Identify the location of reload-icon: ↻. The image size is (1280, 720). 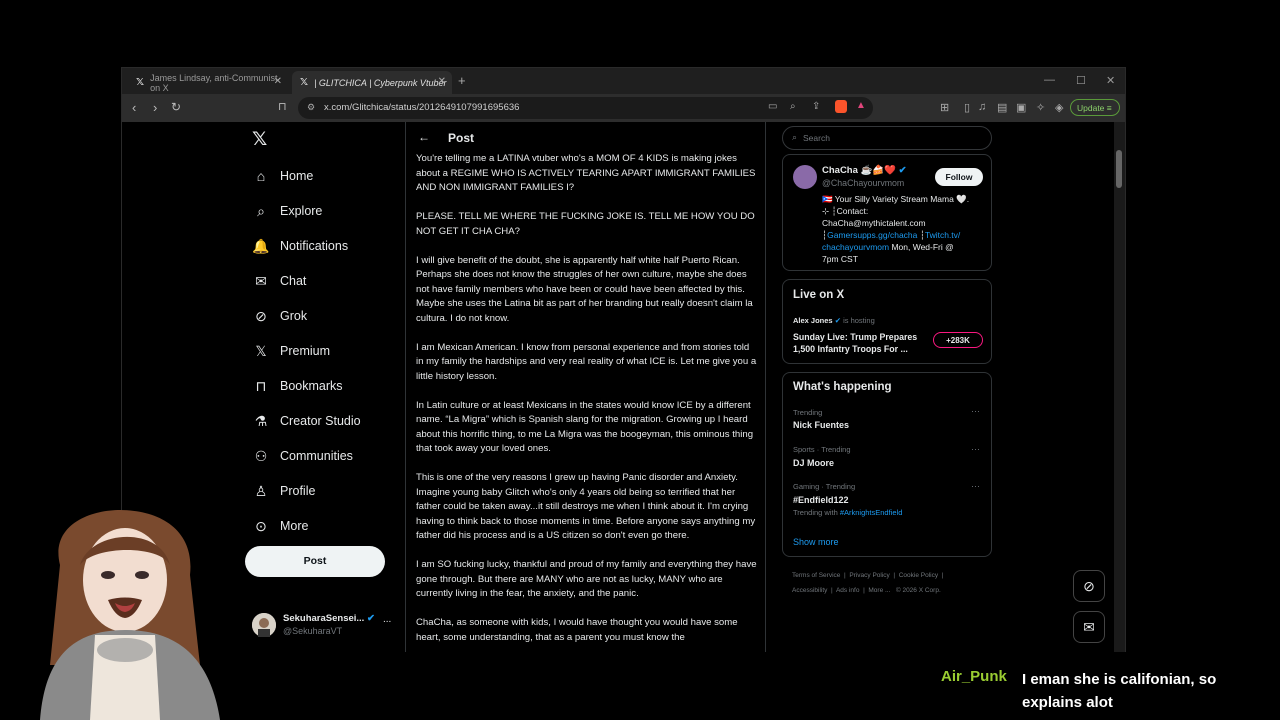
(176, 107).